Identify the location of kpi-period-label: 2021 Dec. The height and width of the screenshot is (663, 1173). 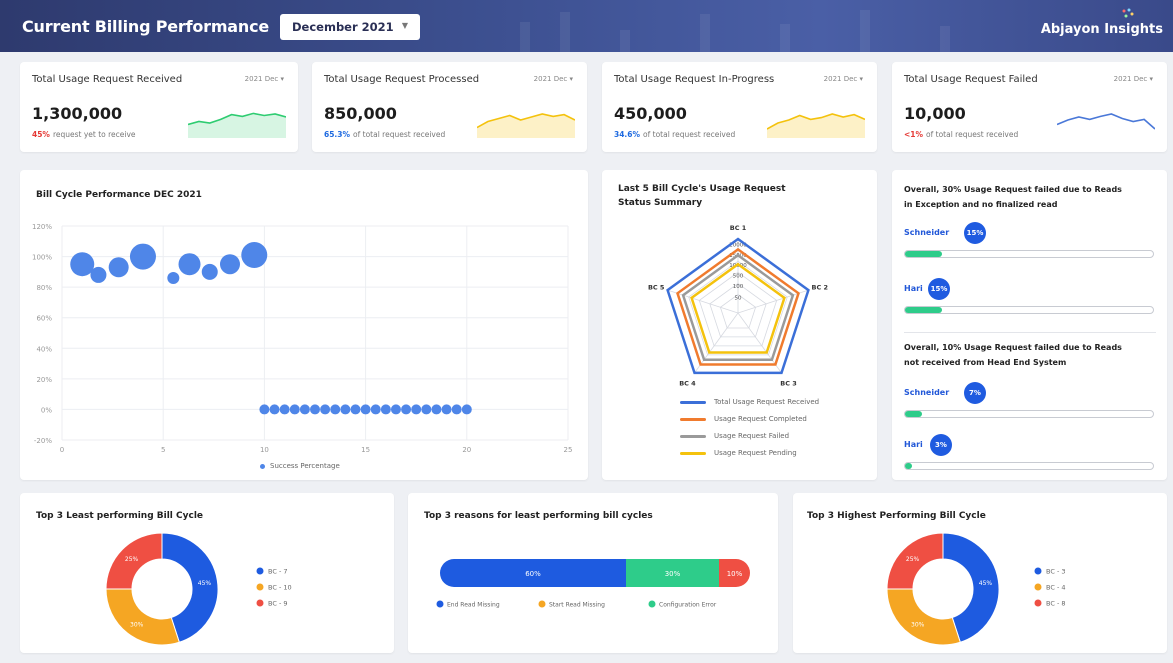
(550, 79).